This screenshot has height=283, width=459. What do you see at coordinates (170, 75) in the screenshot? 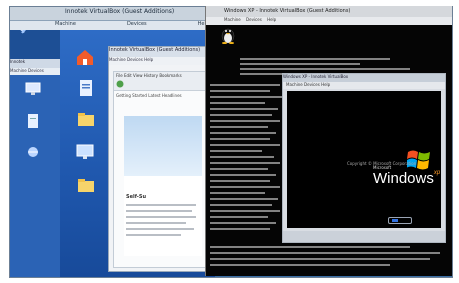
I see `browser-menu-bookmarks: Bookmarks` at bounding box center [170, 75].